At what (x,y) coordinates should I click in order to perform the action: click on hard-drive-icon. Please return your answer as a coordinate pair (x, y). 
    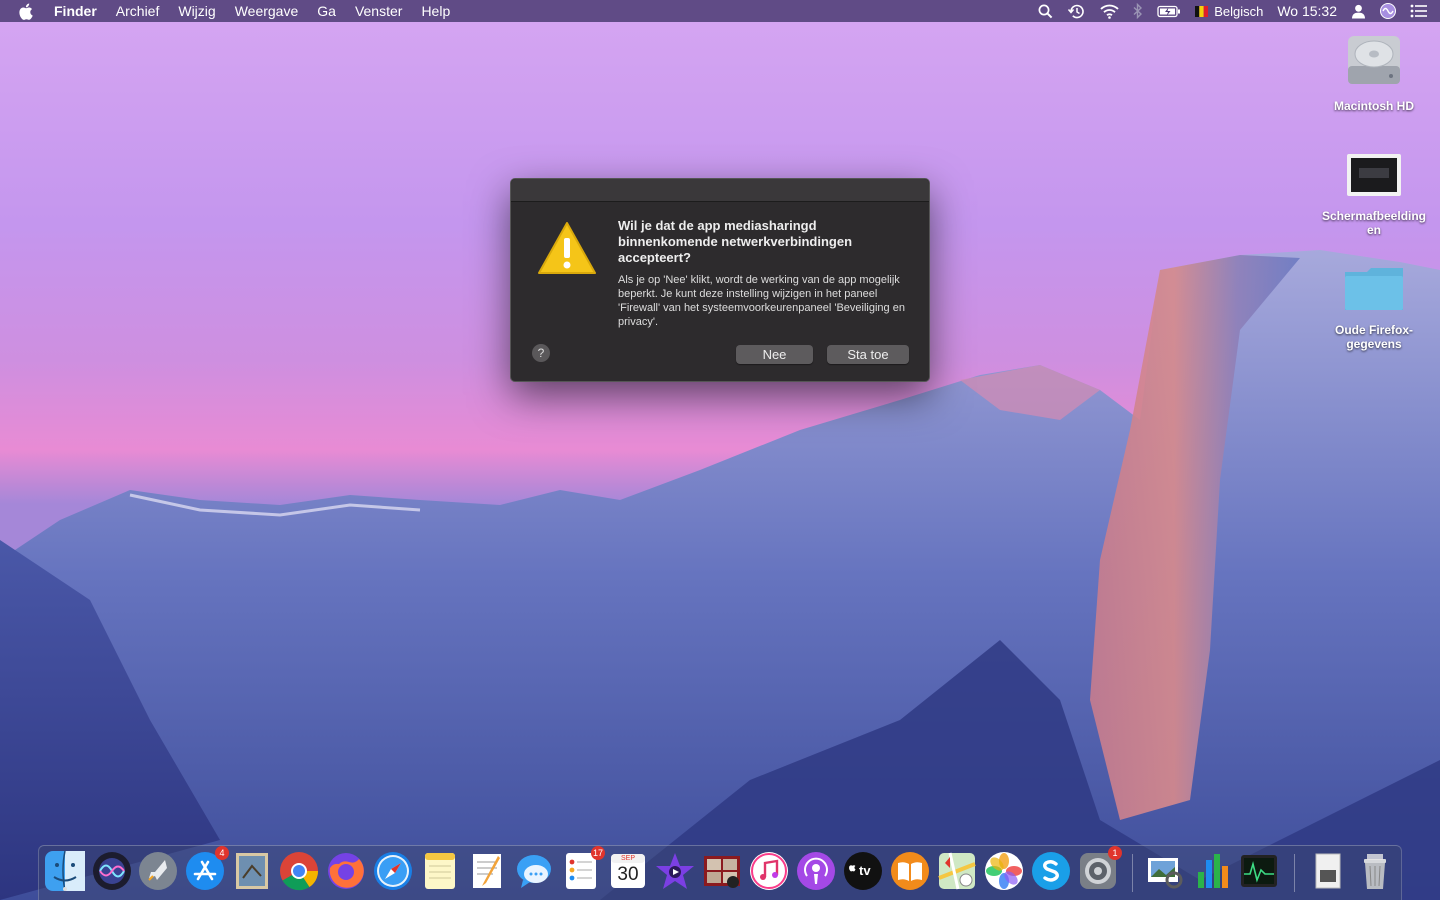
    Looking at the image, I should click on (1374, 61).